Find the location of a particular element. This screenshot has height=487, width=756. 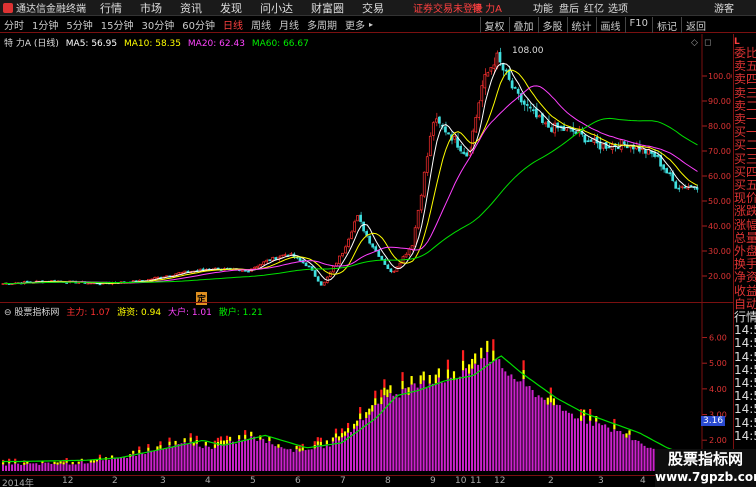

draw-line-button: 画线 is located at coordinates (610, 25).